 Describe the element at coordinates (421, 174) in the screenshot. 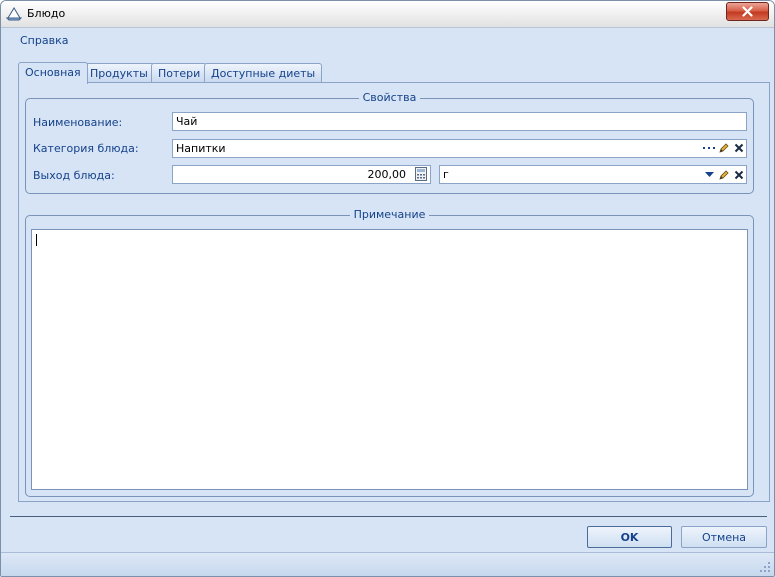

I see `calculator-icon` at that location.